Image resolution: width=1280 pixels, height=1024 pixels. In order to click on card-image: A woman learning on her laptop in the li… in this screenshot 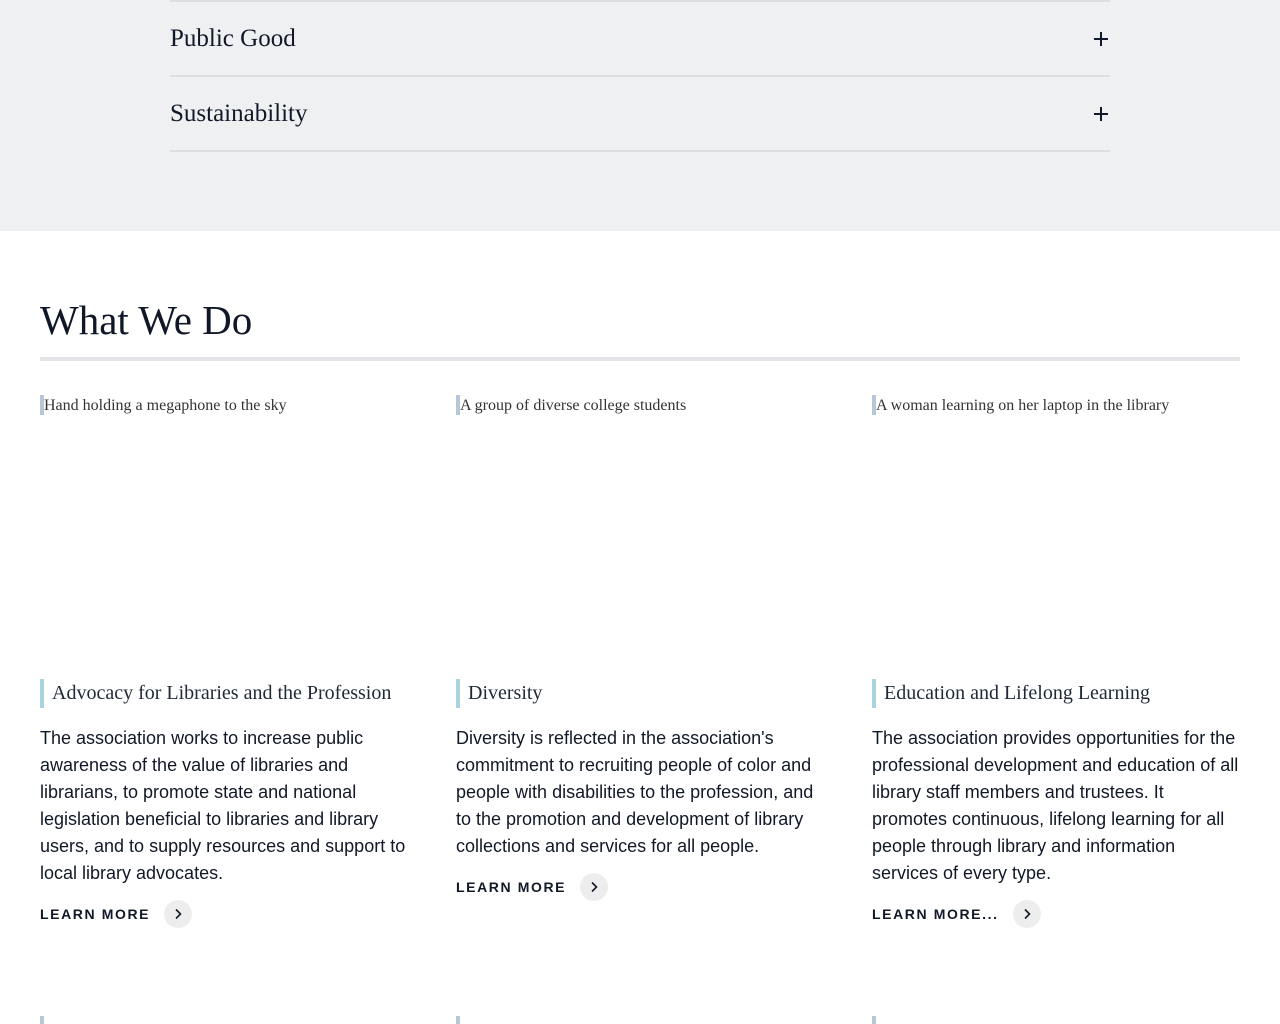, I will do `click(1056, 525)`.